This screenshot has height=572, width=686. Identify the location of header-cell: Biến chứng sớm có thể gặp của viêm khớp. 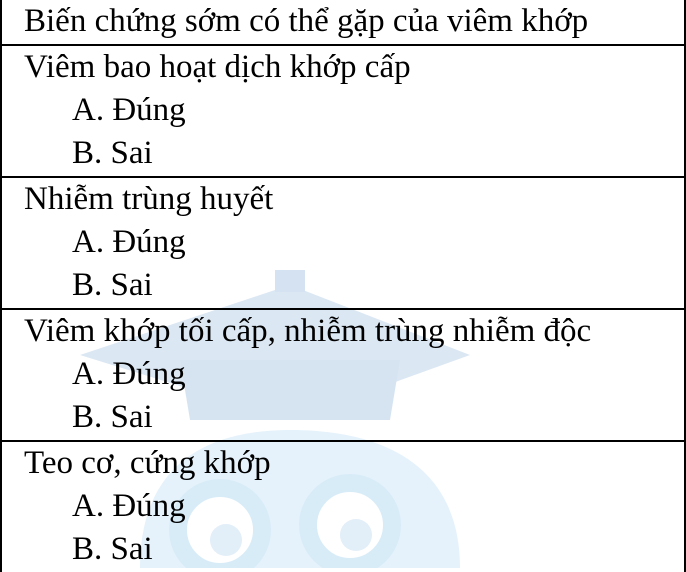
(343, 23).